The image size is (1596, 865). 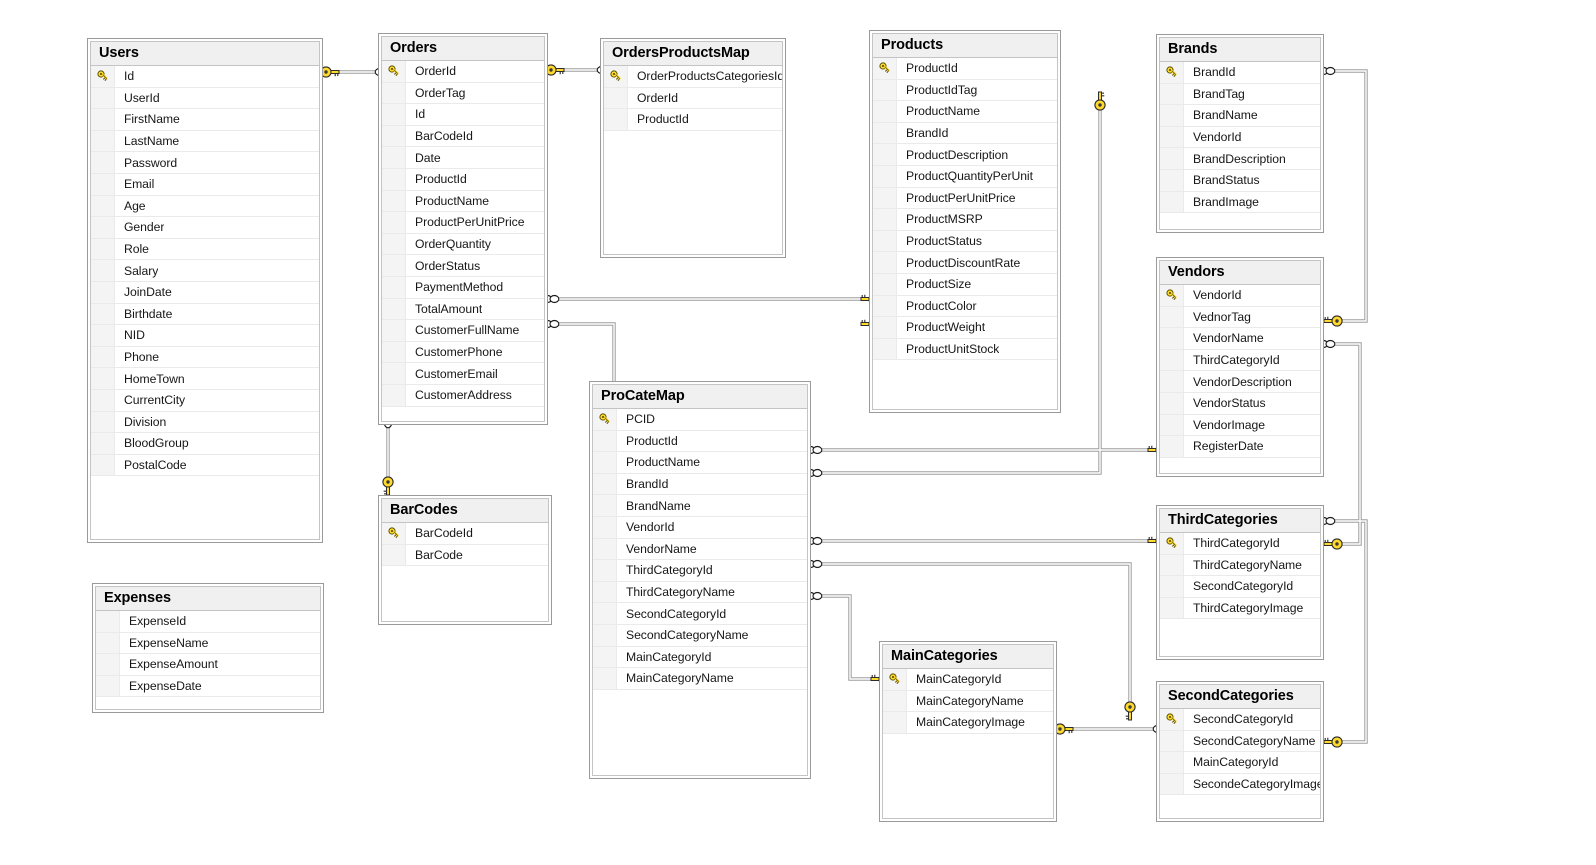 What do you see at coordinates (205, 379) in the screenshot?
I see `field-row: HomeTown` at bounding box center [205, 379].